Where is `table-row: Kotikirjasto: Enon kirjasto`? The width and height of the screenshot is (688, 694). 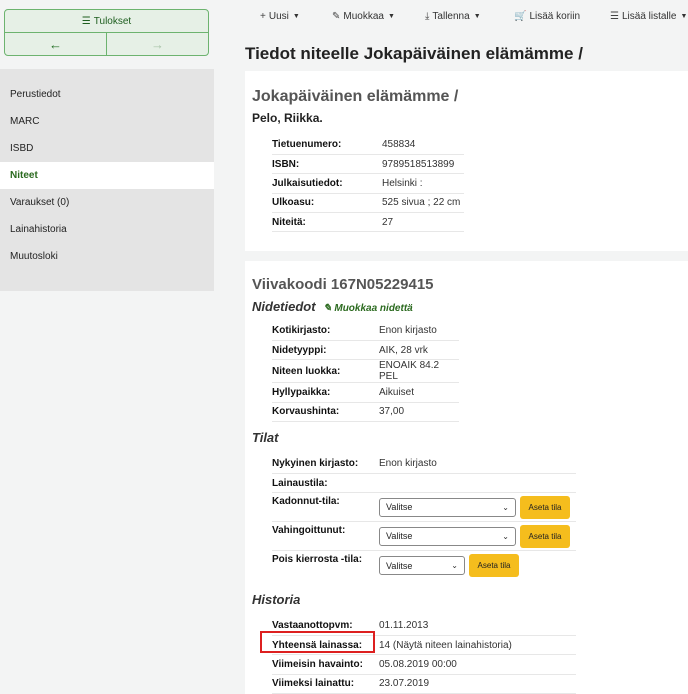 table-row: Kotikirjasto: Enon kirjasto is located at coordinates (365, 331).